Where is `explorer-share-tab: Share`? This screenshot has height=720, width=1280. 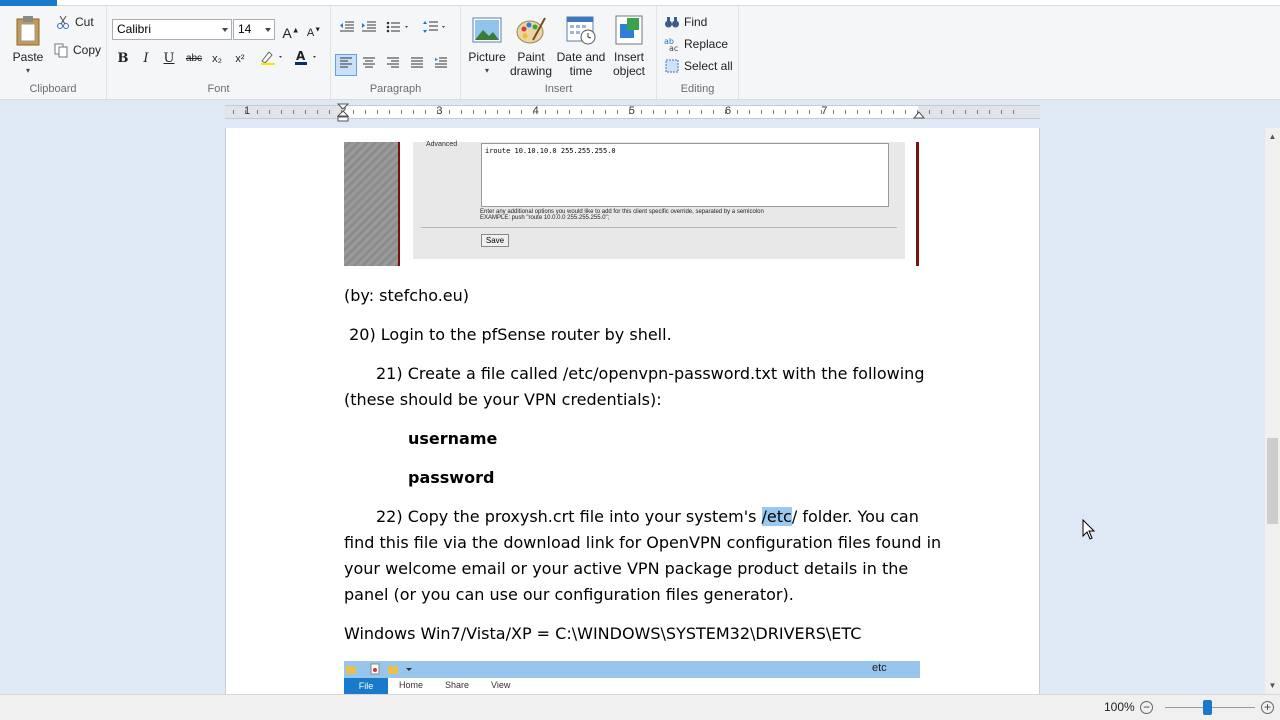
explorer-share-tab: Share is located at coordinates (457, 685).